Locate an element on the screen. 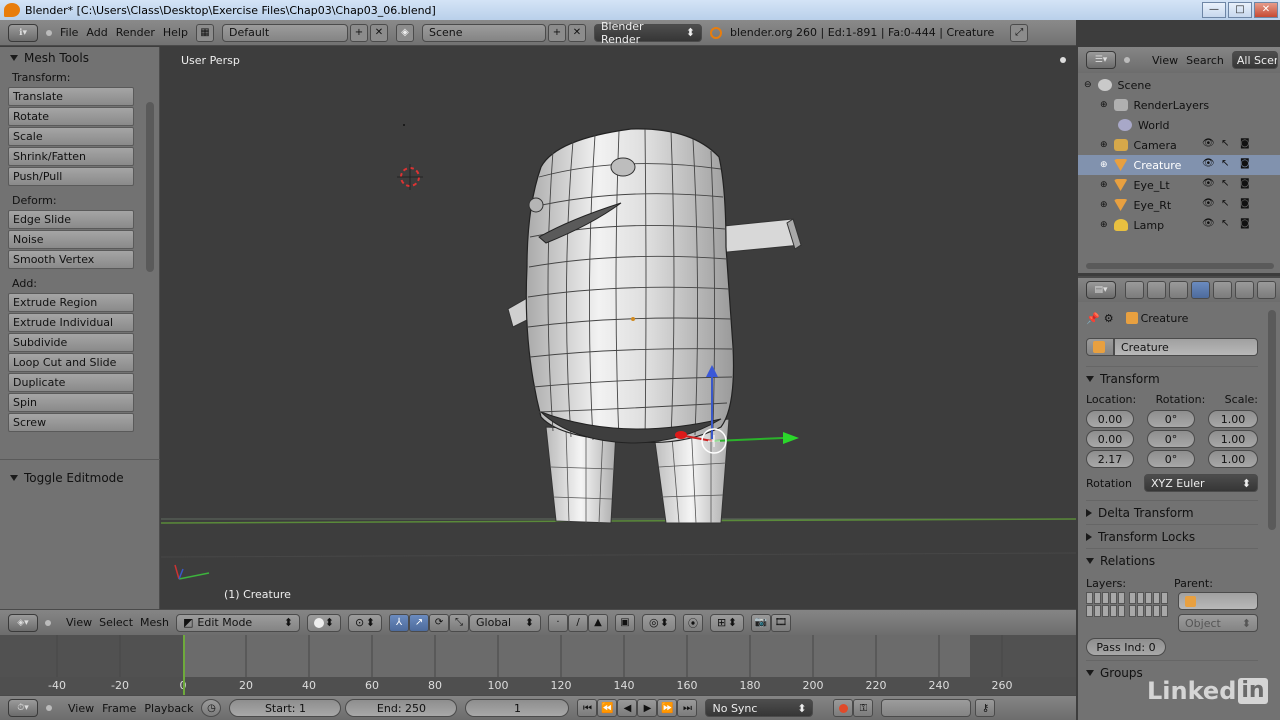 The height and width of the screenshot is (720, 1280). push-pull-button: Push/Pull is located at coordinates (71, 176).